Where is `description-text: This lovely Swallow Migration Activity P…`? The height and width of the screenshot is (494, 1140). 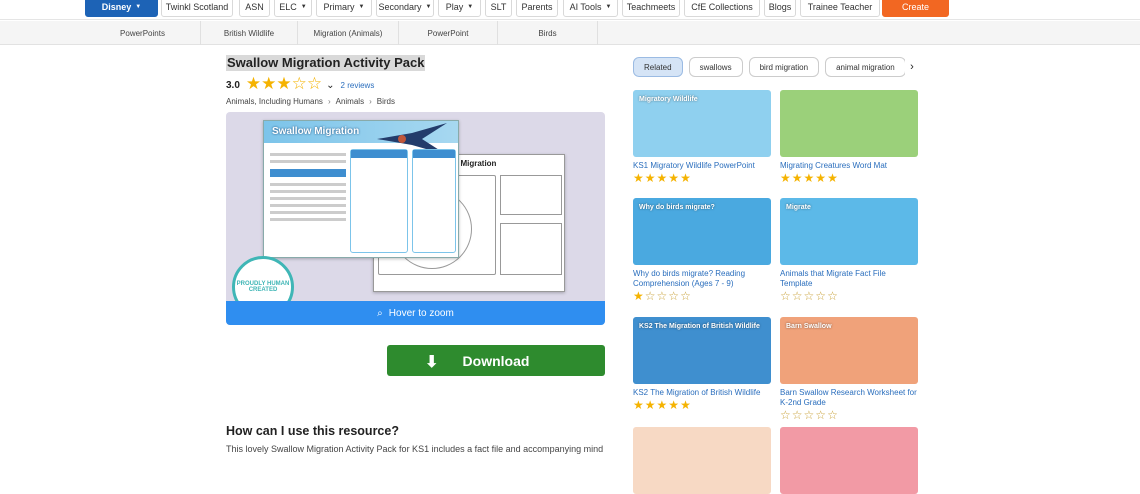 description-text: This lovely Swallow Migration Activity P… is located at coordinates (415, 449).